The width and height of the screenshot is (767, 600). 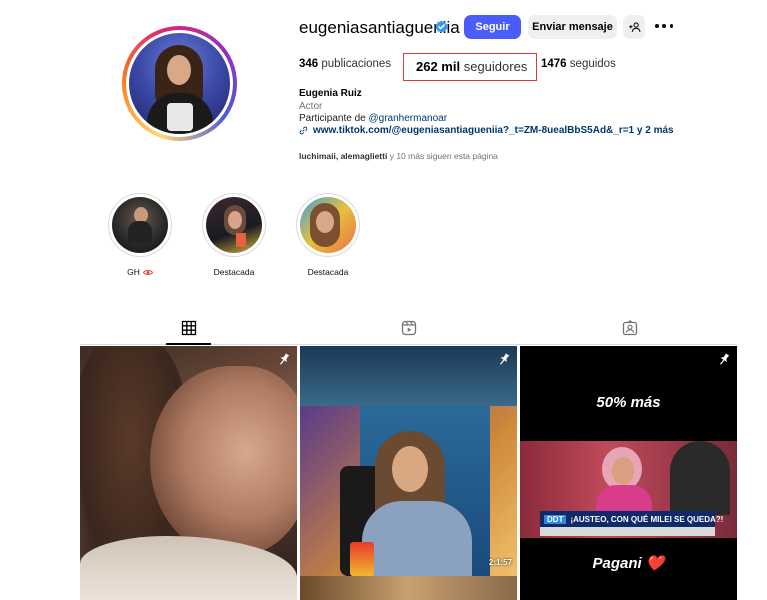 What do you see at coordinates (328, 235) in the screenshot?
I see `highlight-destacada-2: Destacada` at bounding box center [328, 235].